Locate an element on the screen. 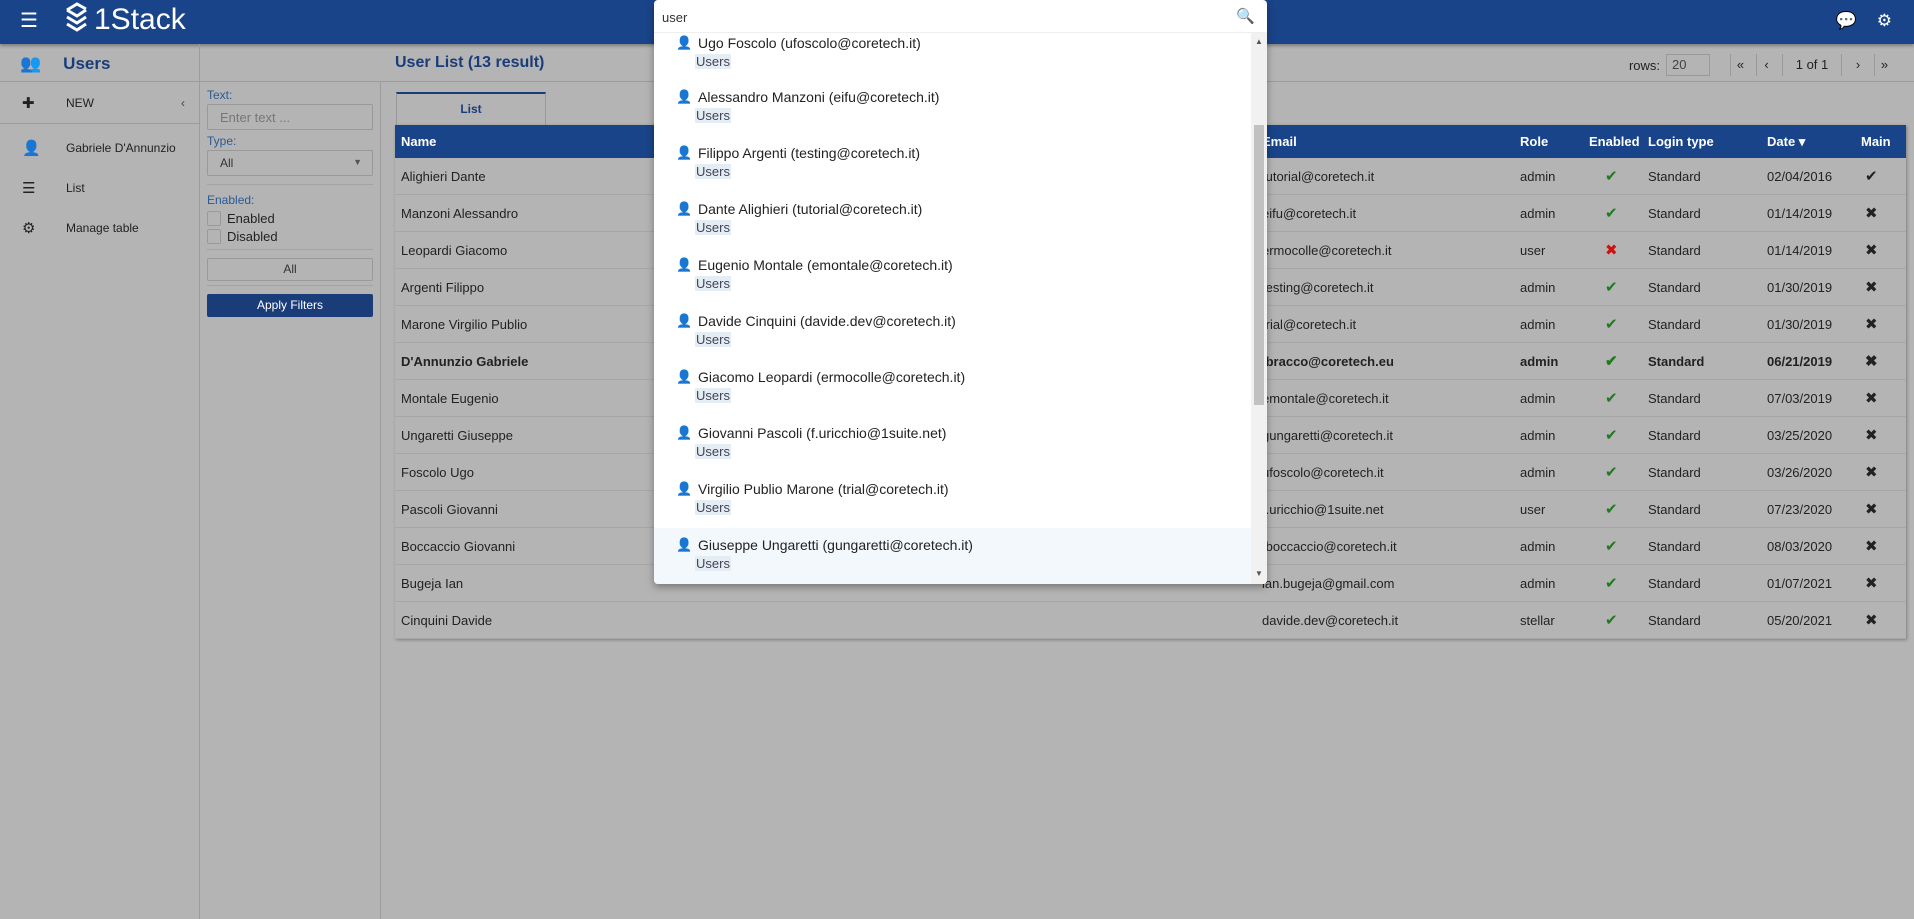  sidebar-item-user: 👤 Gabriele D'Annunzio is located at coordinates (99, 148).